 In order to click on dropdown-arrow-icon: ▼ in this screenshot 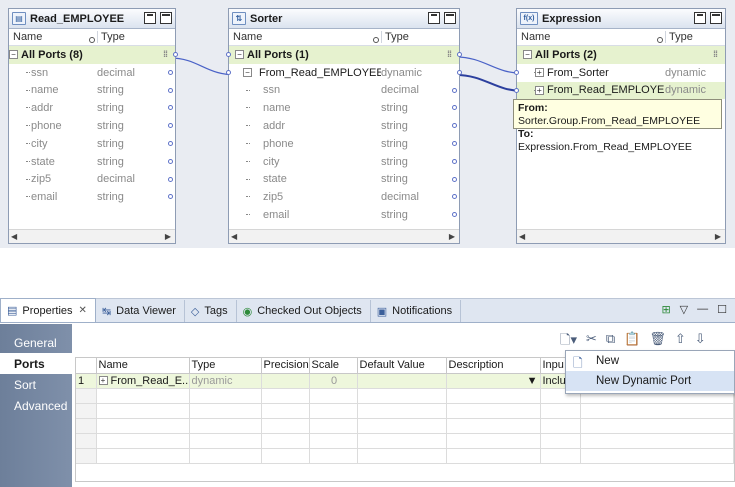, I will do `click(532, 381)`.